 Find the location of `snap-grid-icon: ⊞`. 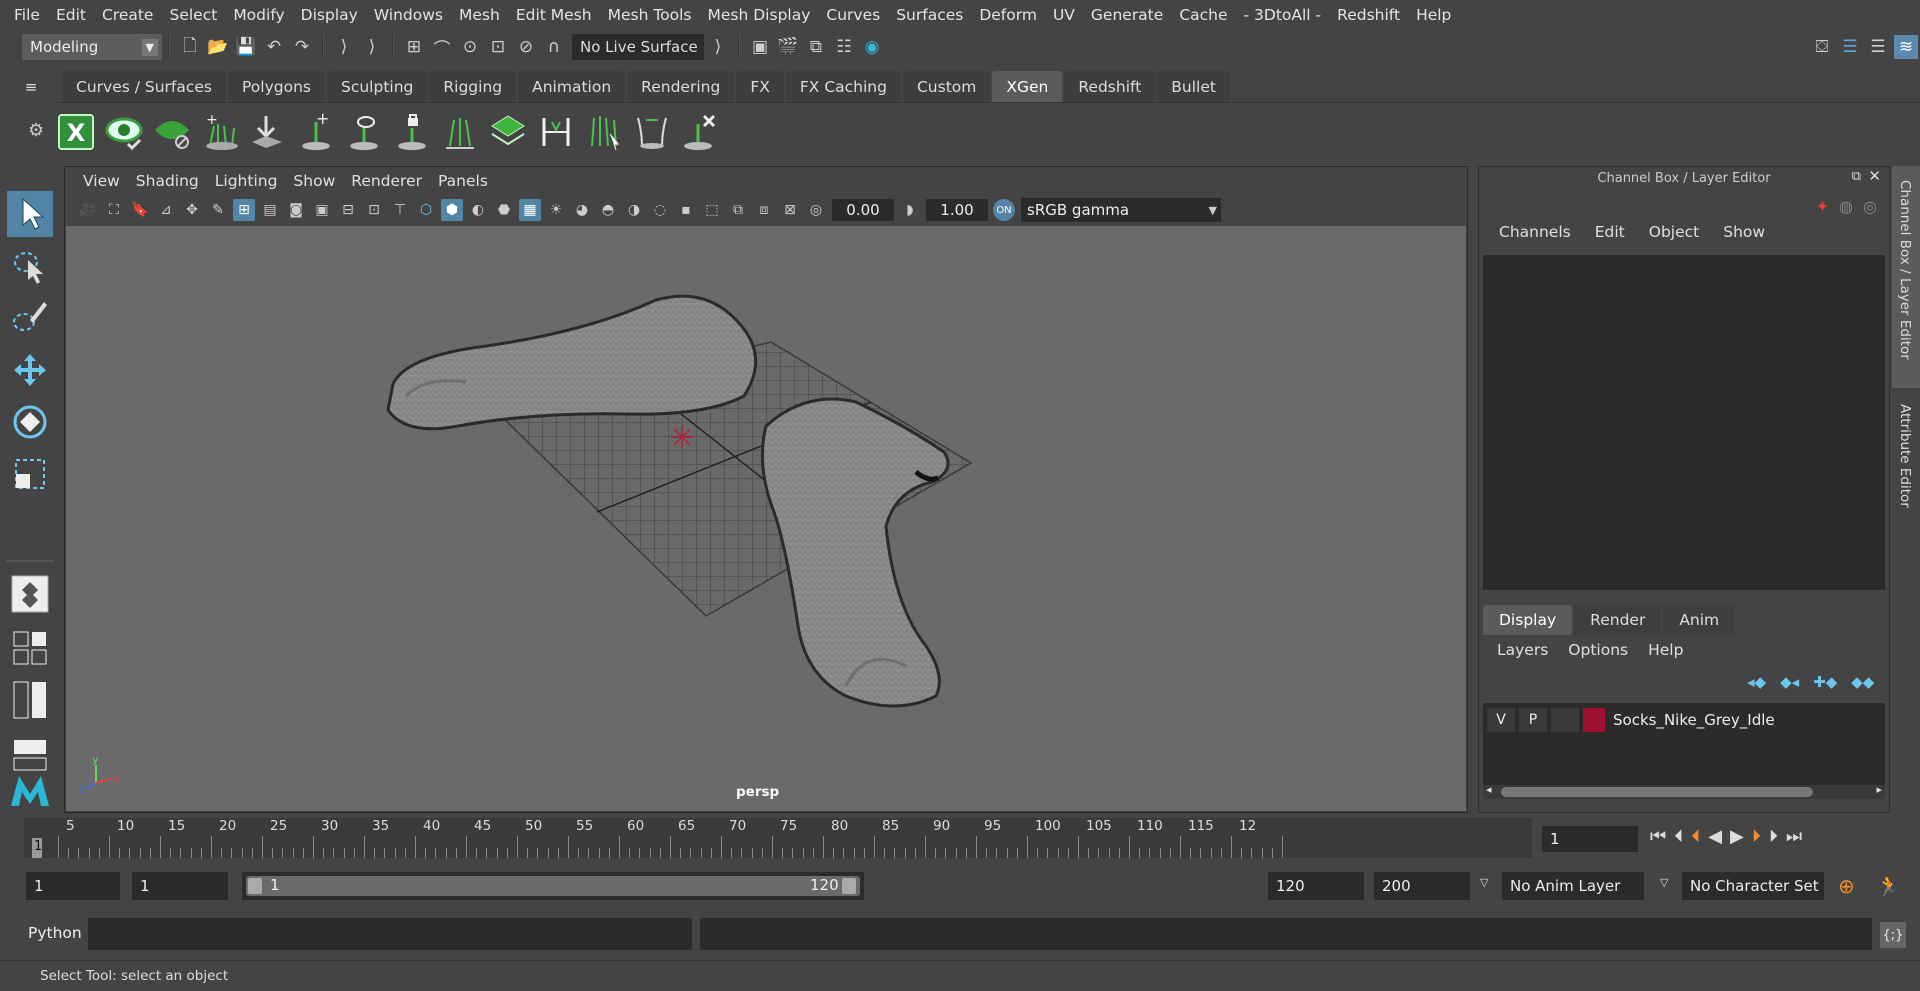

snap-grid-icon: ⊞ is located at coordinates (414, 47).